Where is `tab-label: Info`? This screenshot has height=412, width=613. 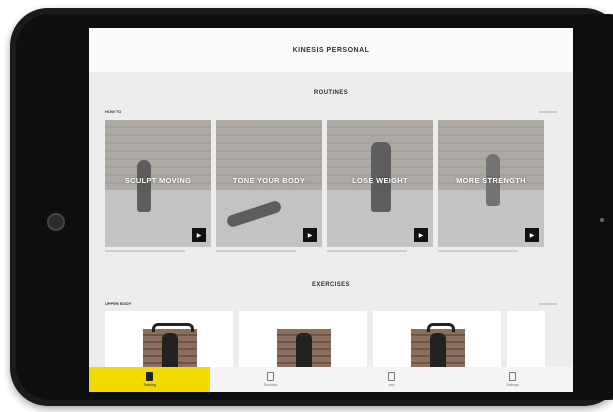
tab-label: Info is located at coordinates (391, 385).